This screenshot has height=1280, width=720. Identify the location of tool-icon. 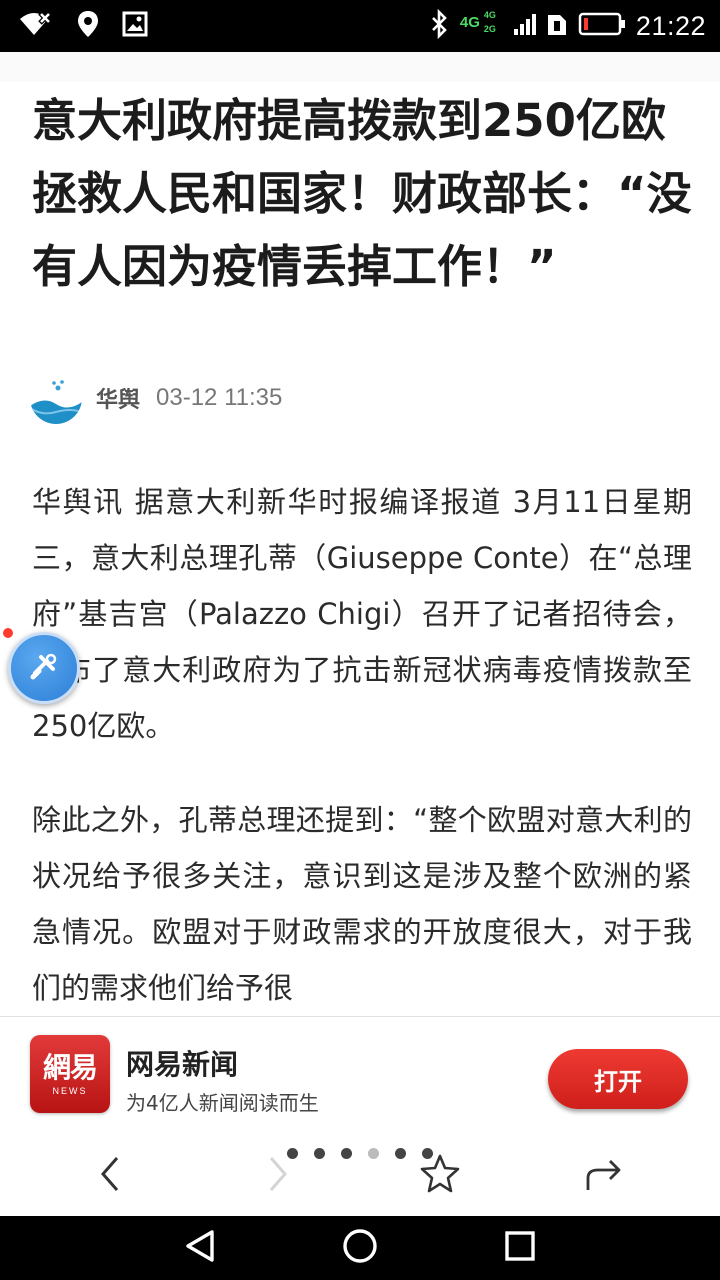
(44, 668).